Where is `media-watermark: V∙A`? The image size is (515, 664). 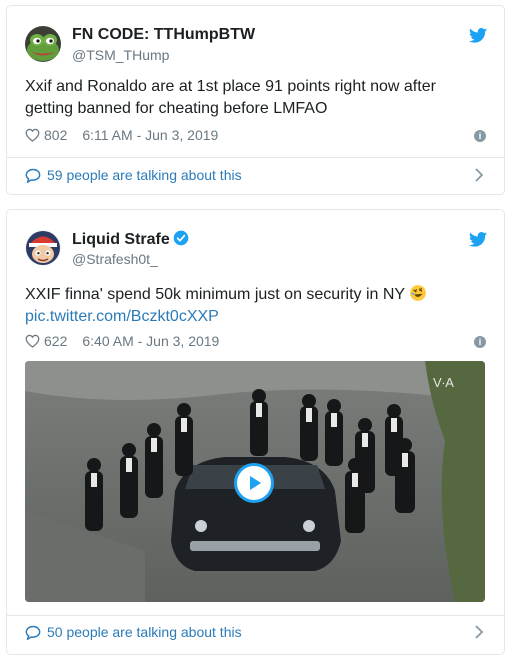
media-watermark: V∙A is located at coordinates (443, 382).